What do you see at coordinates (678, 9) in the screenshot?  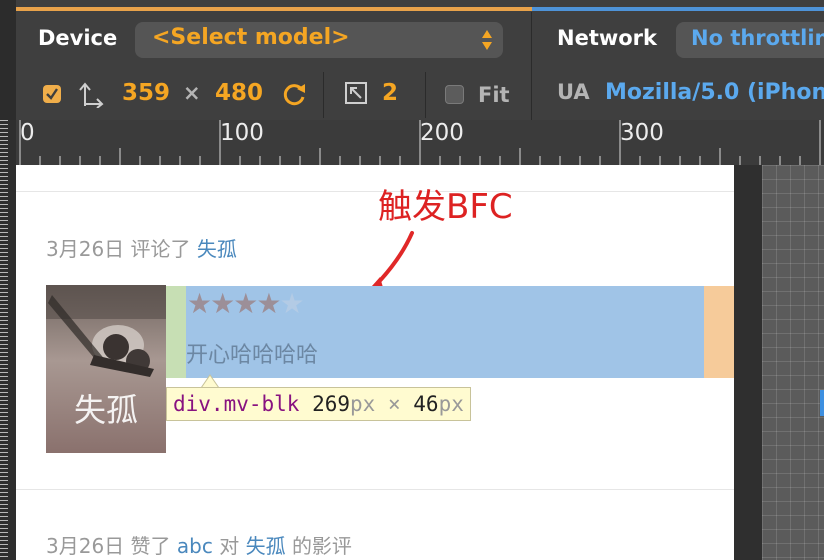 I see `network-section-accent` at bounding box center [678, 9].